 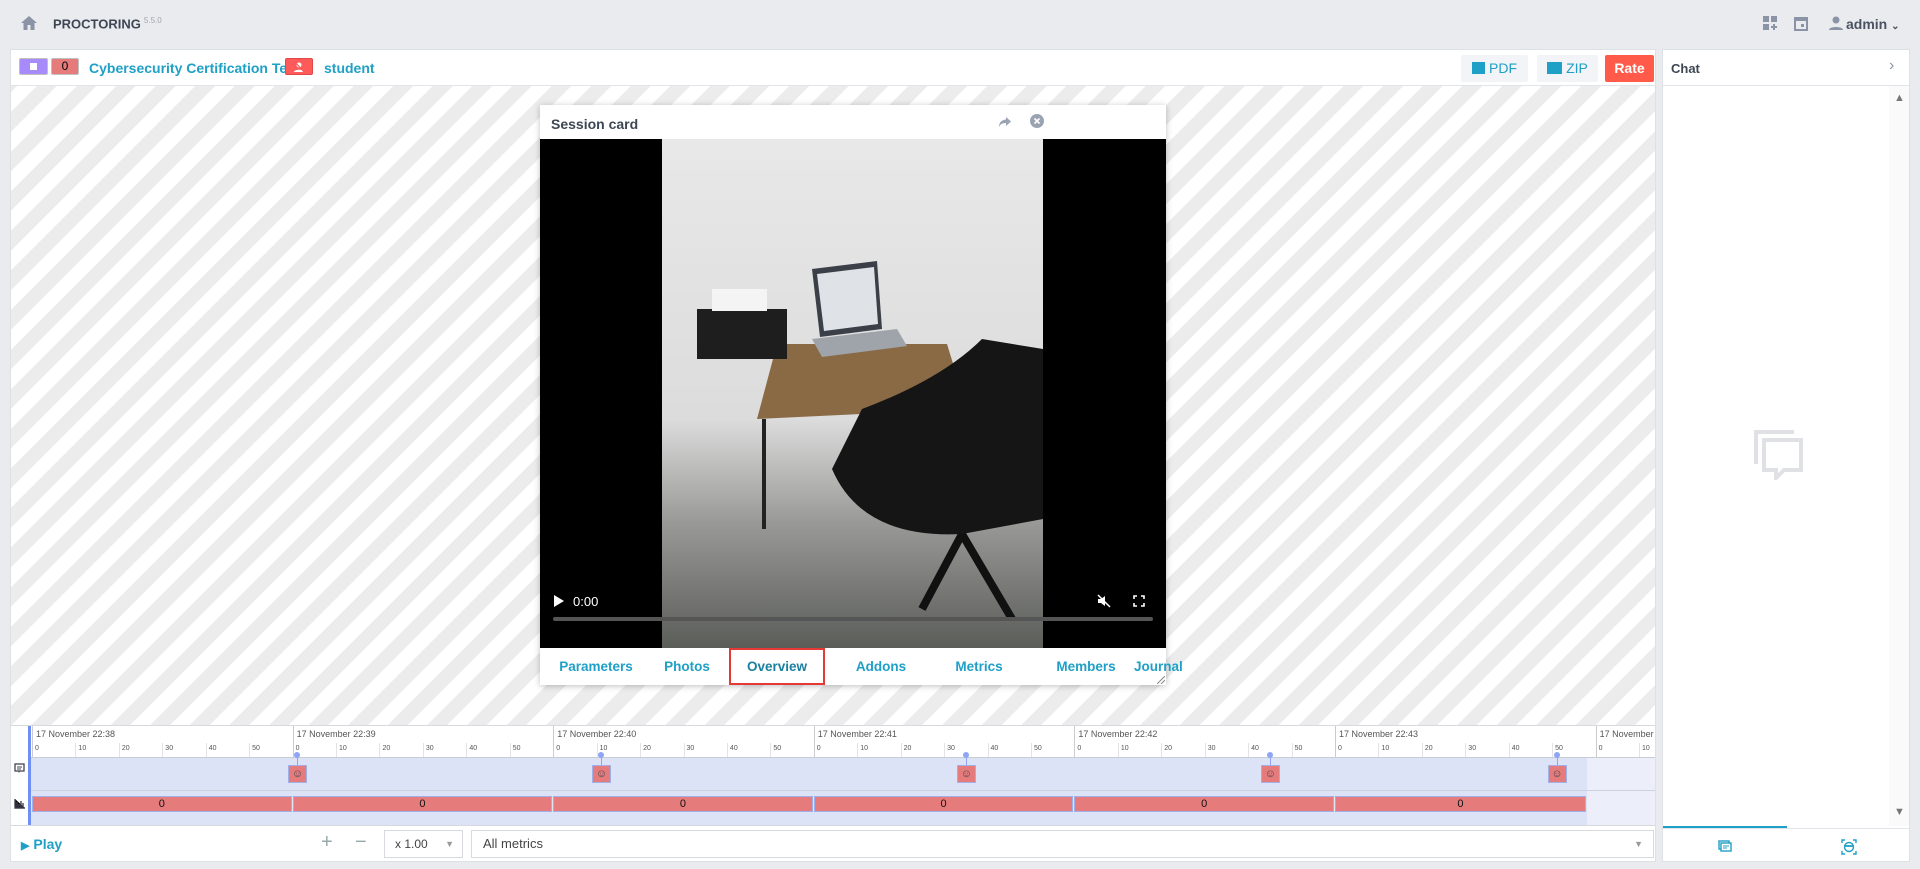 What do you see at coordinates (1270, 761) in the screenshot?
I see `event-stem` at bounding box center [1270, 761].